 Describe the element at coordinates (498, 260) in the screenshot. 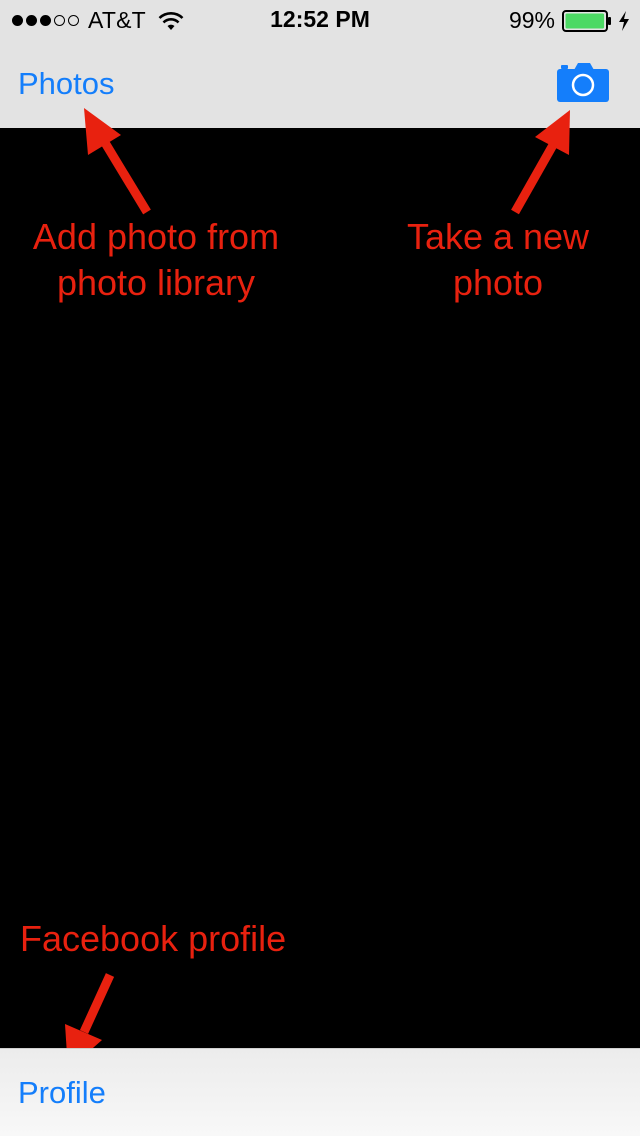

I see `annotation-take-photo: Take a new photo` at that location.